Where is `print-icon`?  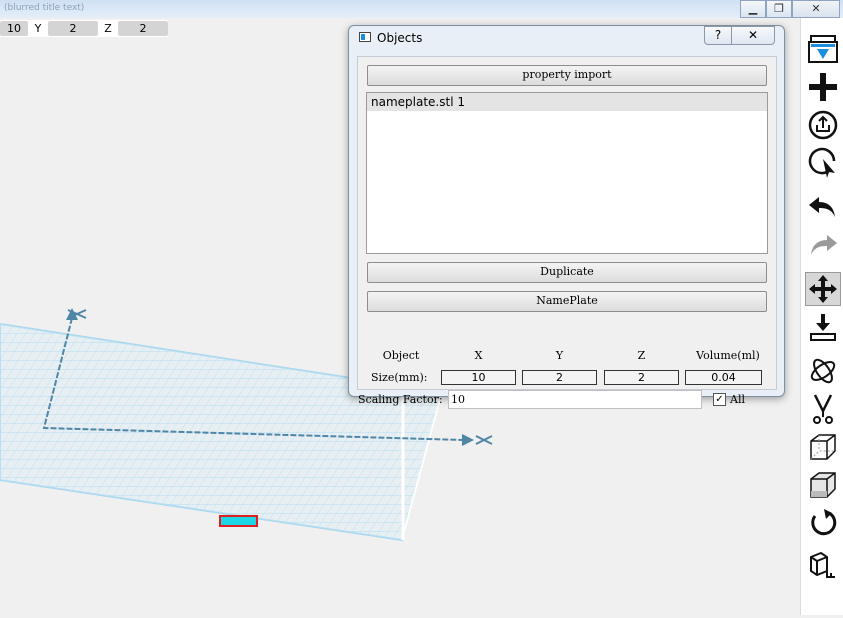
print-icon is located at coordinates (823, 49).